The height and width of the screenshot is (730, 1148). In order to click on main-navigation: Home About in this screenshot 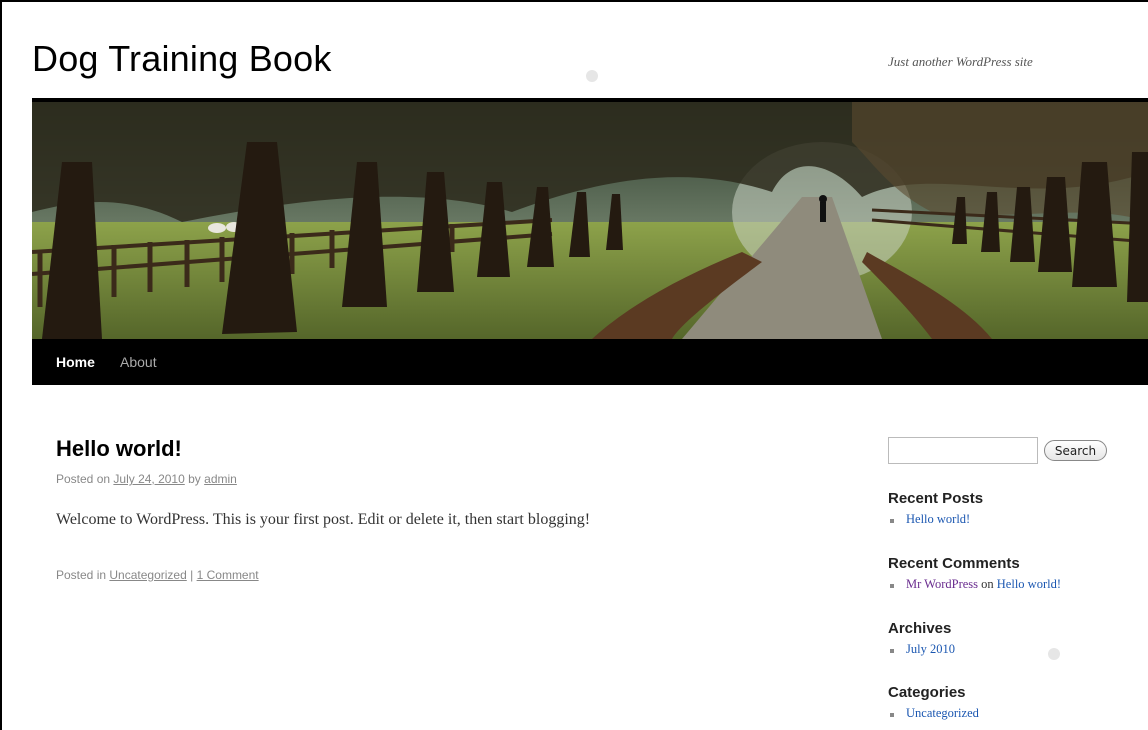, I will do `click(590, 362)`.